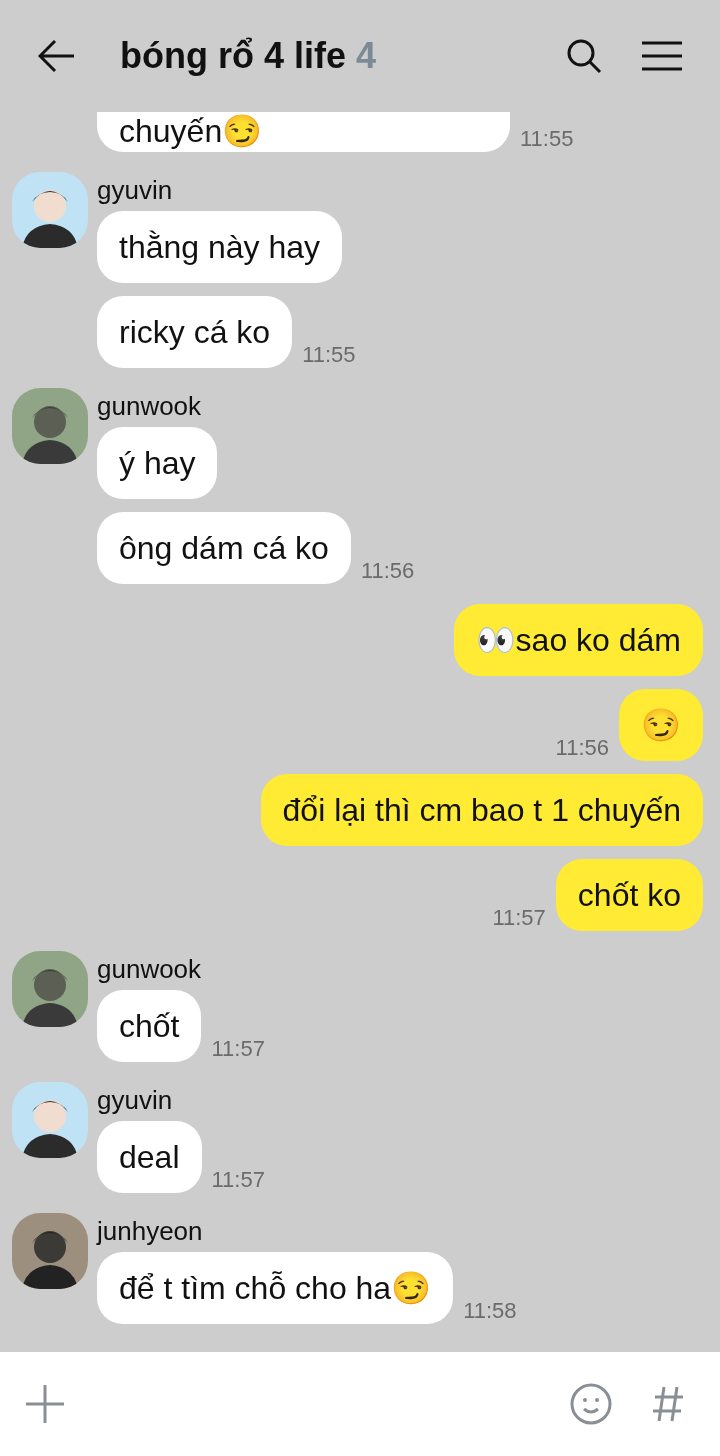  What do you see at coordinates (275, 1288) in the screenshot?
I see `message-bubble: để t tìm chỗ cho ha😏` at bounding box center [275, 1288].